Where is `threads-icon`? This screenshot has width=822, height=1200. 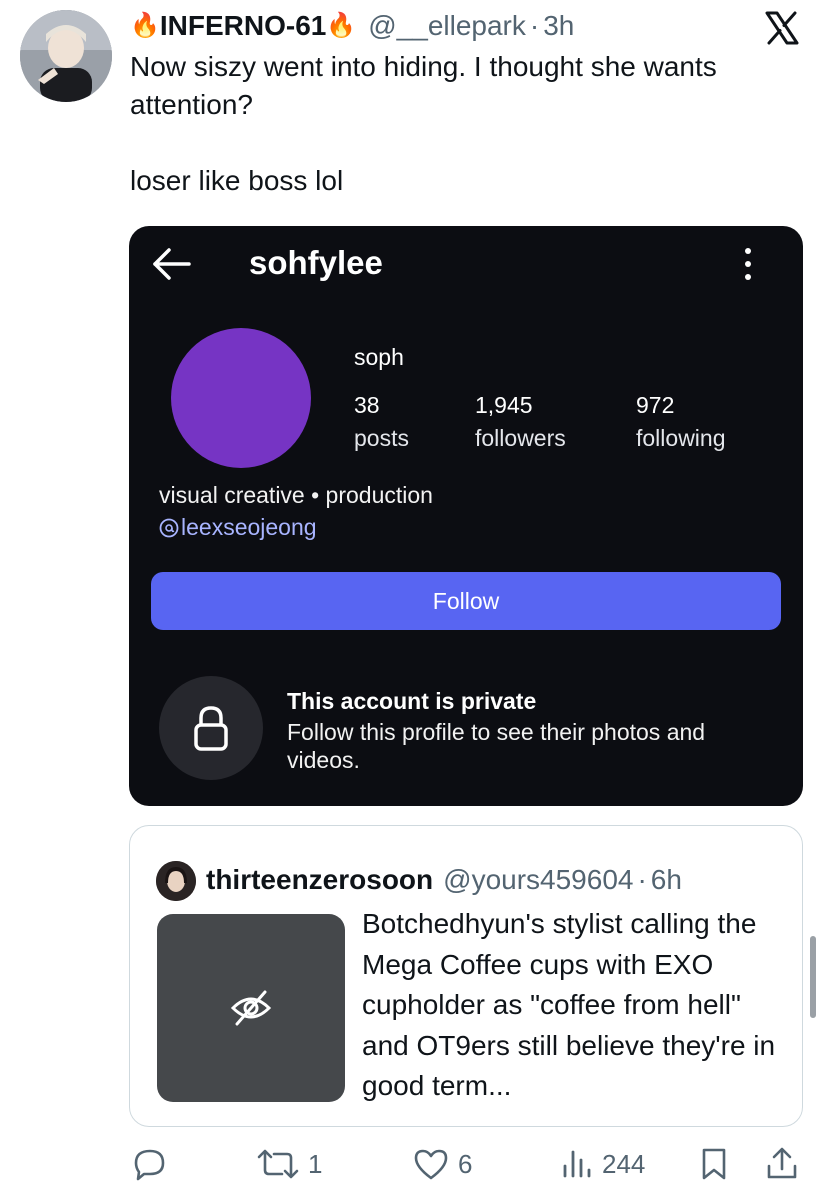
threads-icon is located at coordinates (169, 527).